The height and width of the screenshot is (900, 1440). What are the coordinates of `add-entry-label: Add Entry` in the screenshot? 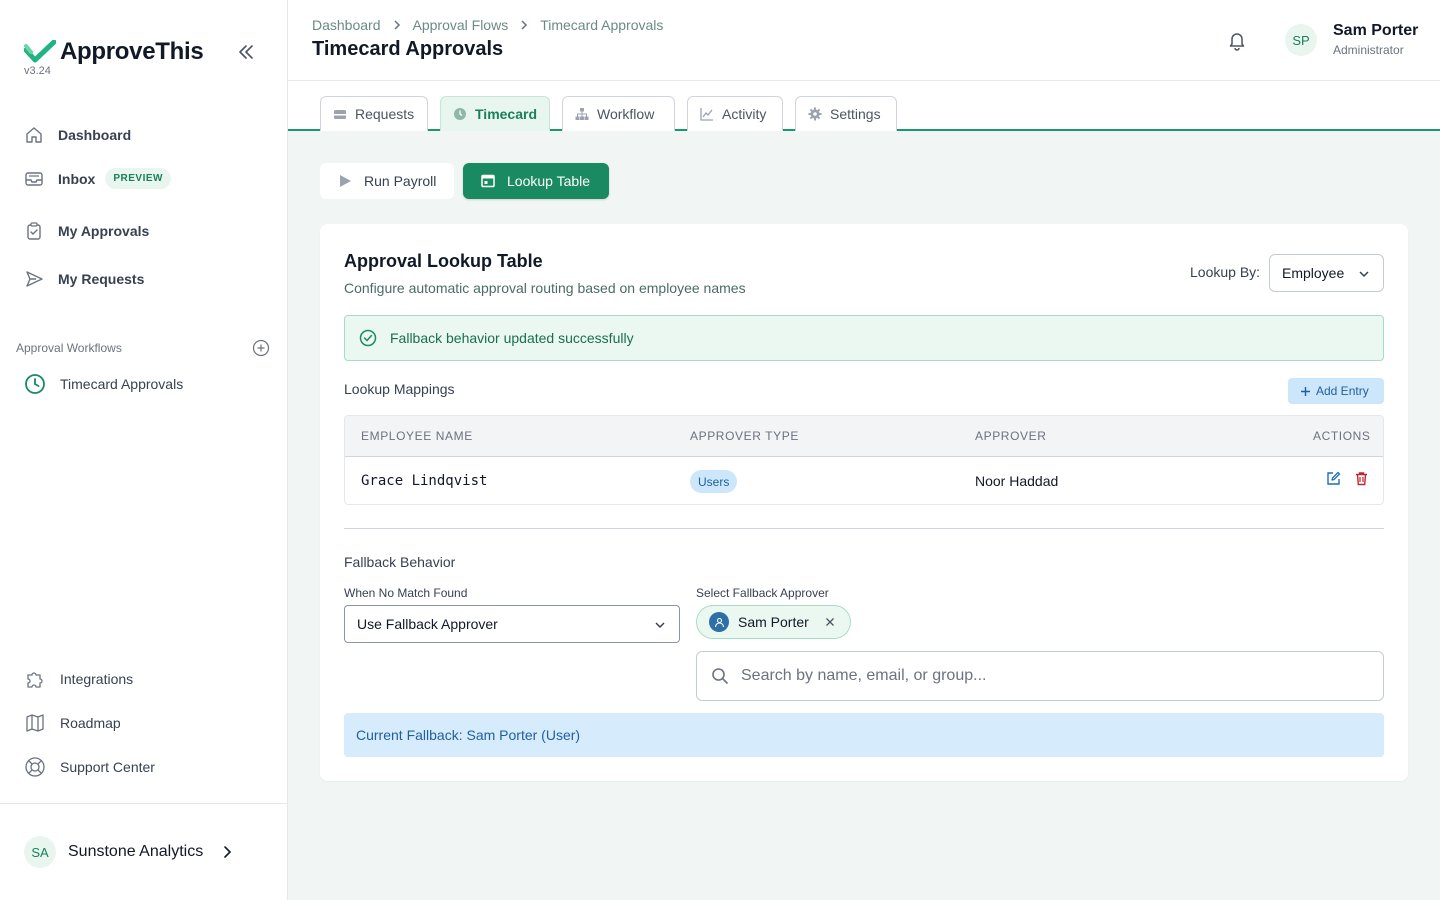 It's located at (1342, 391).